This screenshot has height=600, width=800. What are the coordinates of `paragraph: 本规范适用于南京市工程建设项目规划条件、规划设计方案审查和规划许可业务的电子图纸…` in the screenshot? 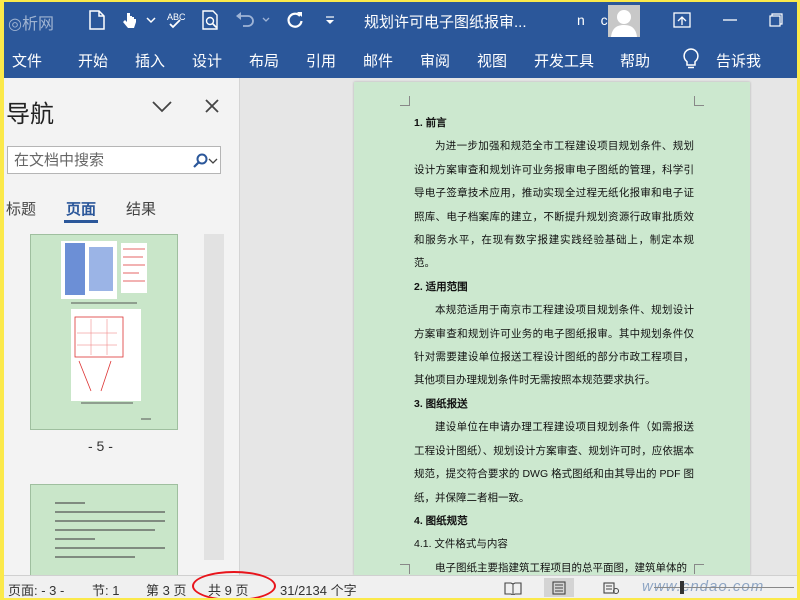 It's located at (554, 345).